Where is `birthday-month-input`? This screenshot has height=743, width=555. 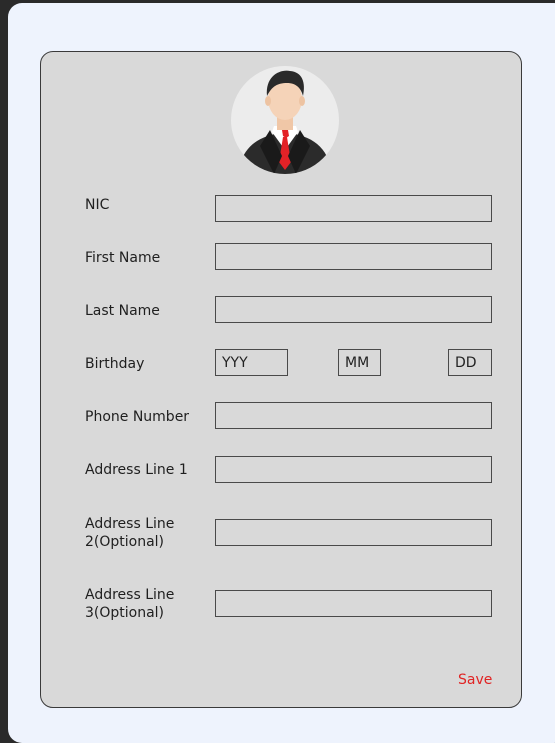 birthday-month-input is located at coordinates (359, 362).